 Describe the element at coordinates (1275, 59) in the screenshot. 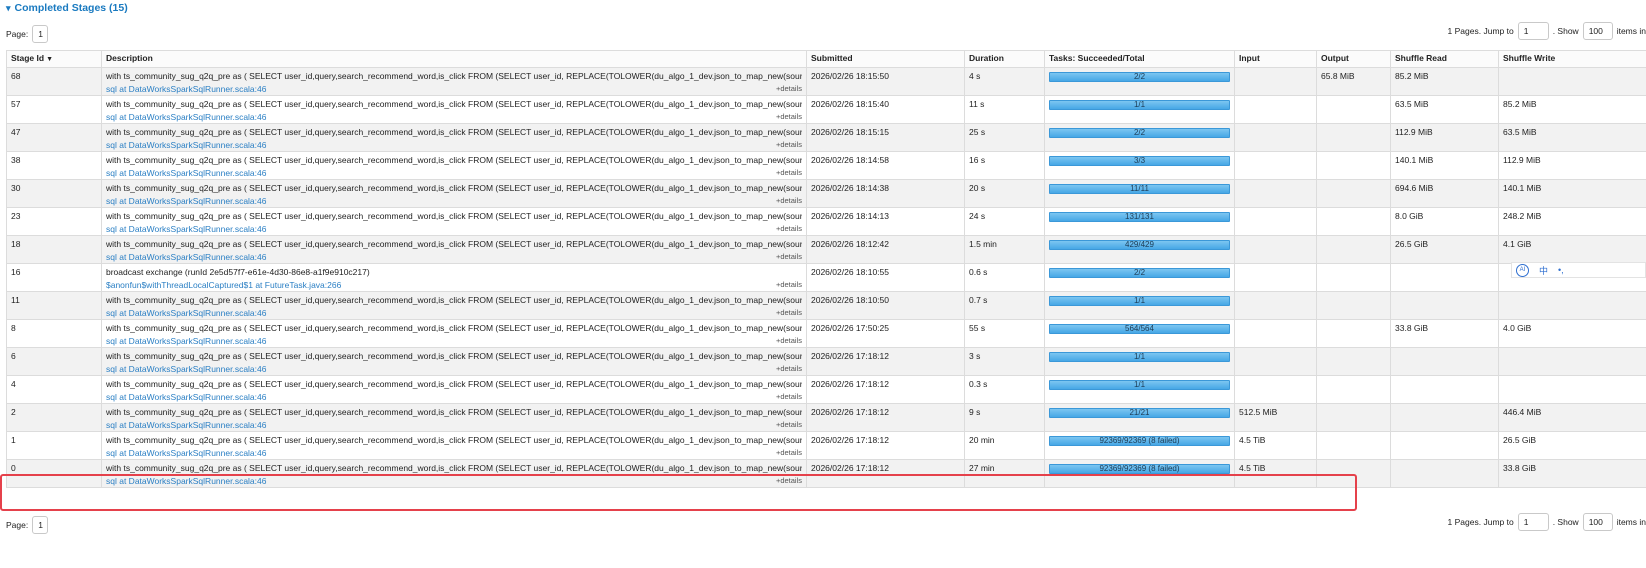

I see `col-header-input: Input` at that location.